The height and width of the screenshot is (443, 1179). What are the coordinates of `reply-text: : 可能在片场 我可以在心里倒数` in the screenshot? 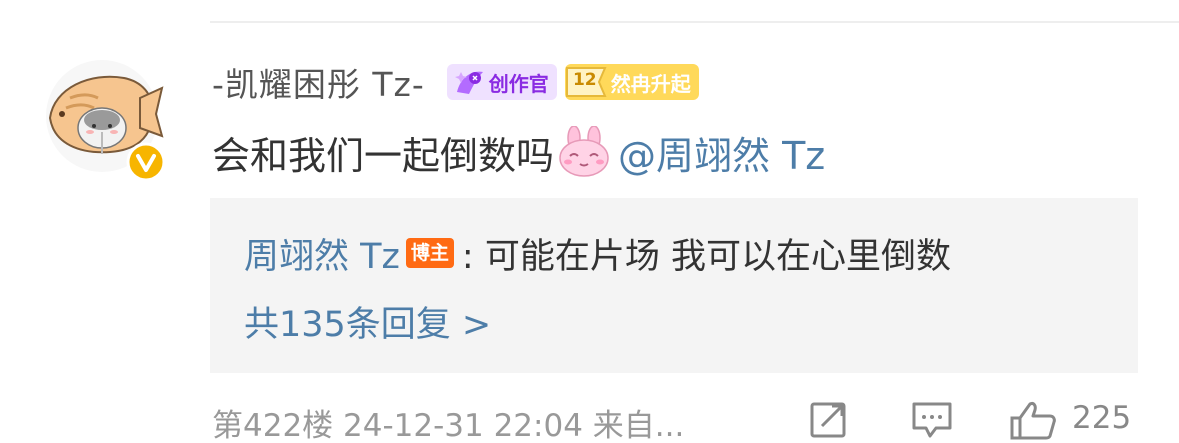 It's located at (706, 256).